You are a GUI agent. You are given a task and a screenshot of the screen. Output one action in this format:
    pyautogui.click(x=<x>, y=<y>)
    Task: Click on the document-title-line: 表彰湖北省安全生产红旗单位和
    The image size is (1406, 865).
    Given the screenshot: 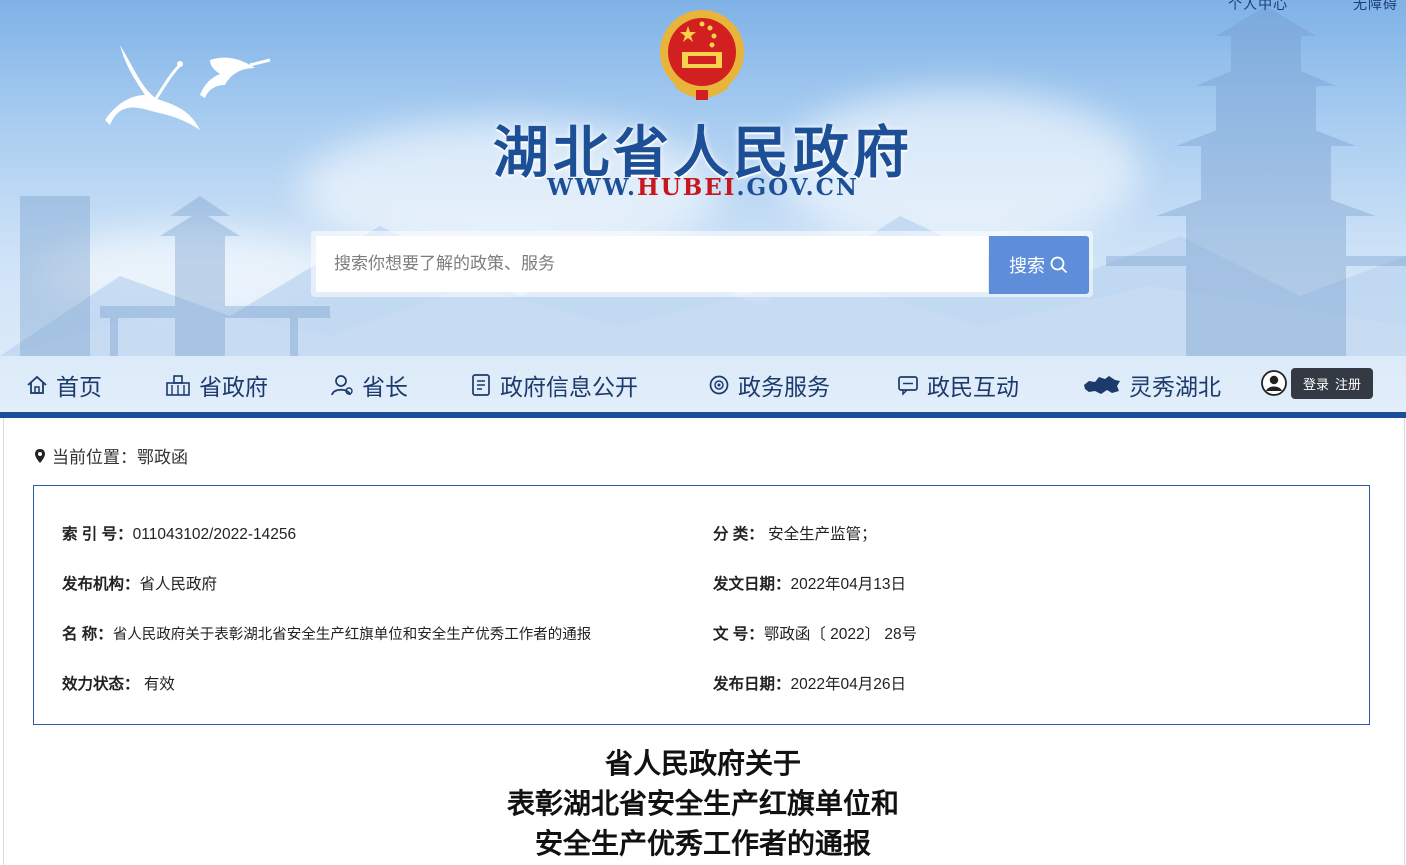 What is the action you would take?
    pyautogui.click(x=702, y=803)
    